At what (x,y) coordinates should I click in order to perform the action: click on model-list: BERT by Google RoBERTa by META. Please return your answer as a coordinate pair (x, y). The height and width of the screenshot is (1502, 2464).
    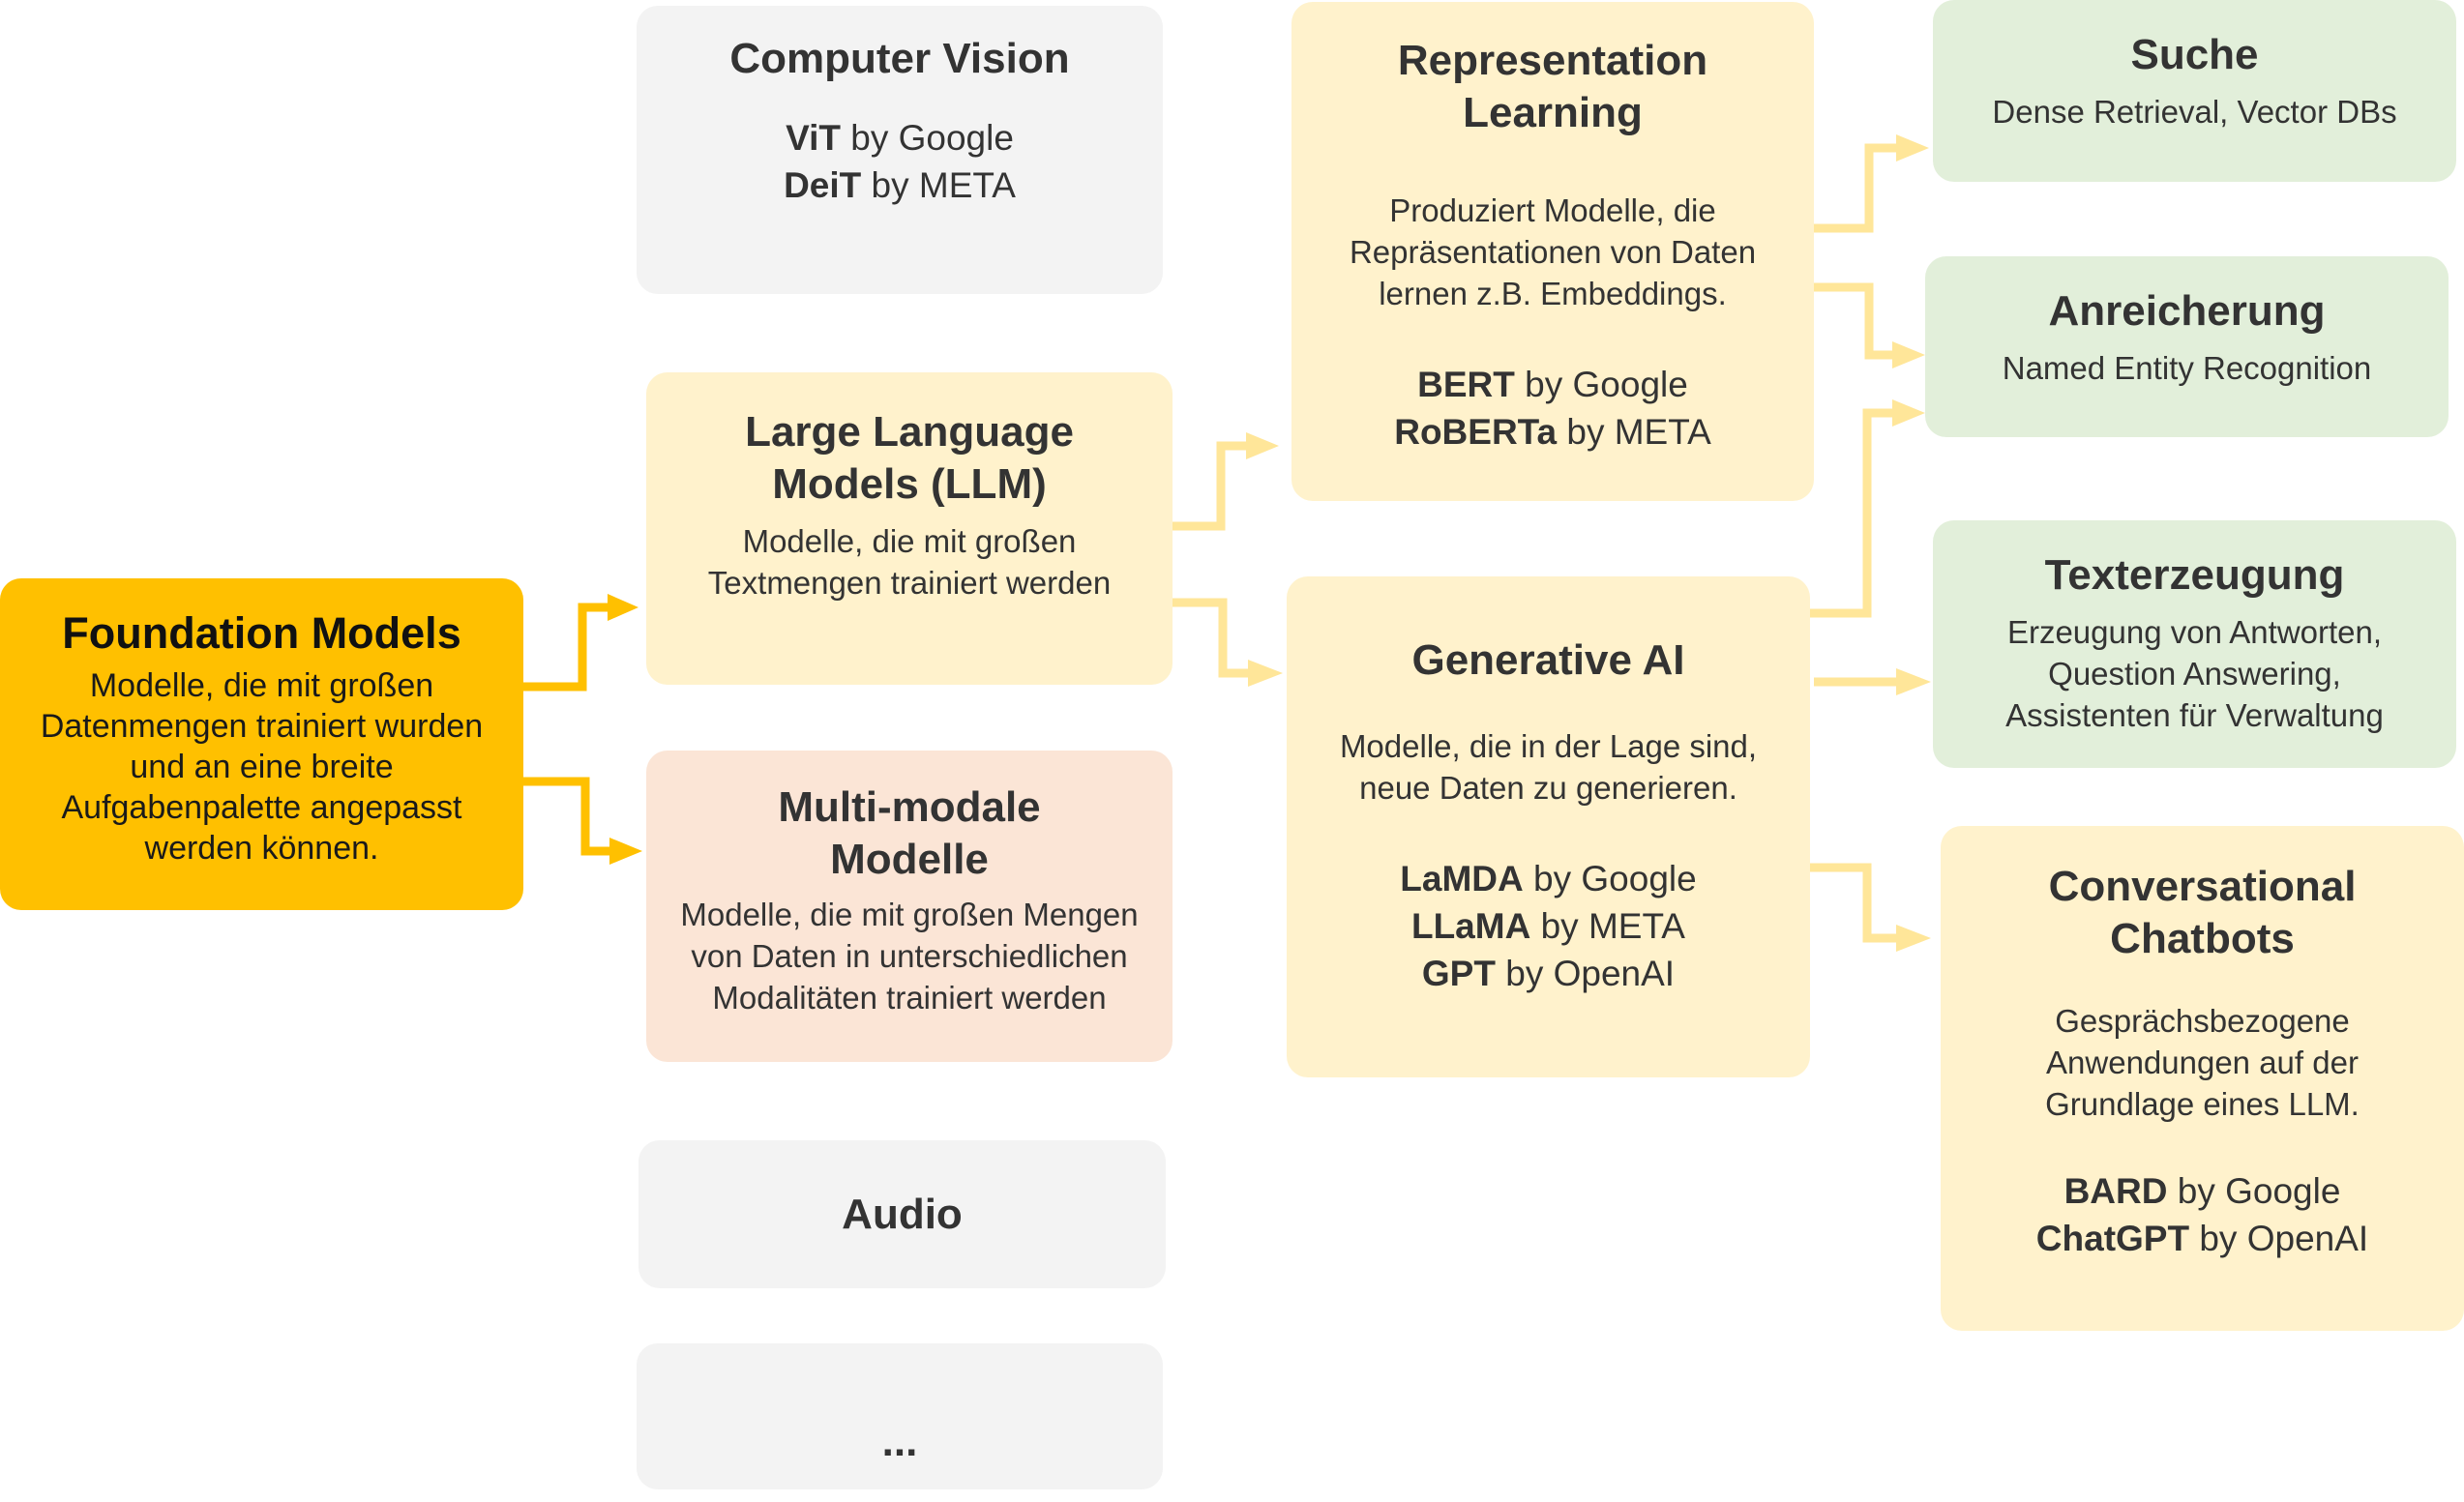
    Looking at the image, I should click on (1552, 408).